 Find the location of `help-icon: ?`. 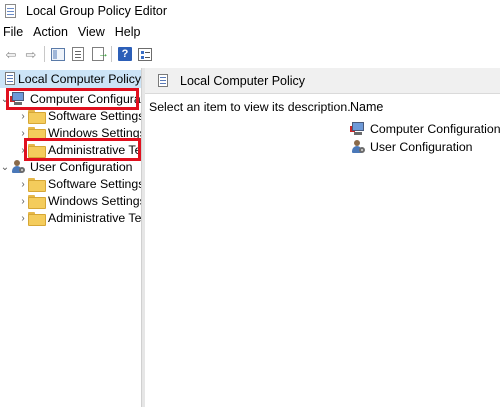

help-icon: ? is located at coordinates (125, 54).